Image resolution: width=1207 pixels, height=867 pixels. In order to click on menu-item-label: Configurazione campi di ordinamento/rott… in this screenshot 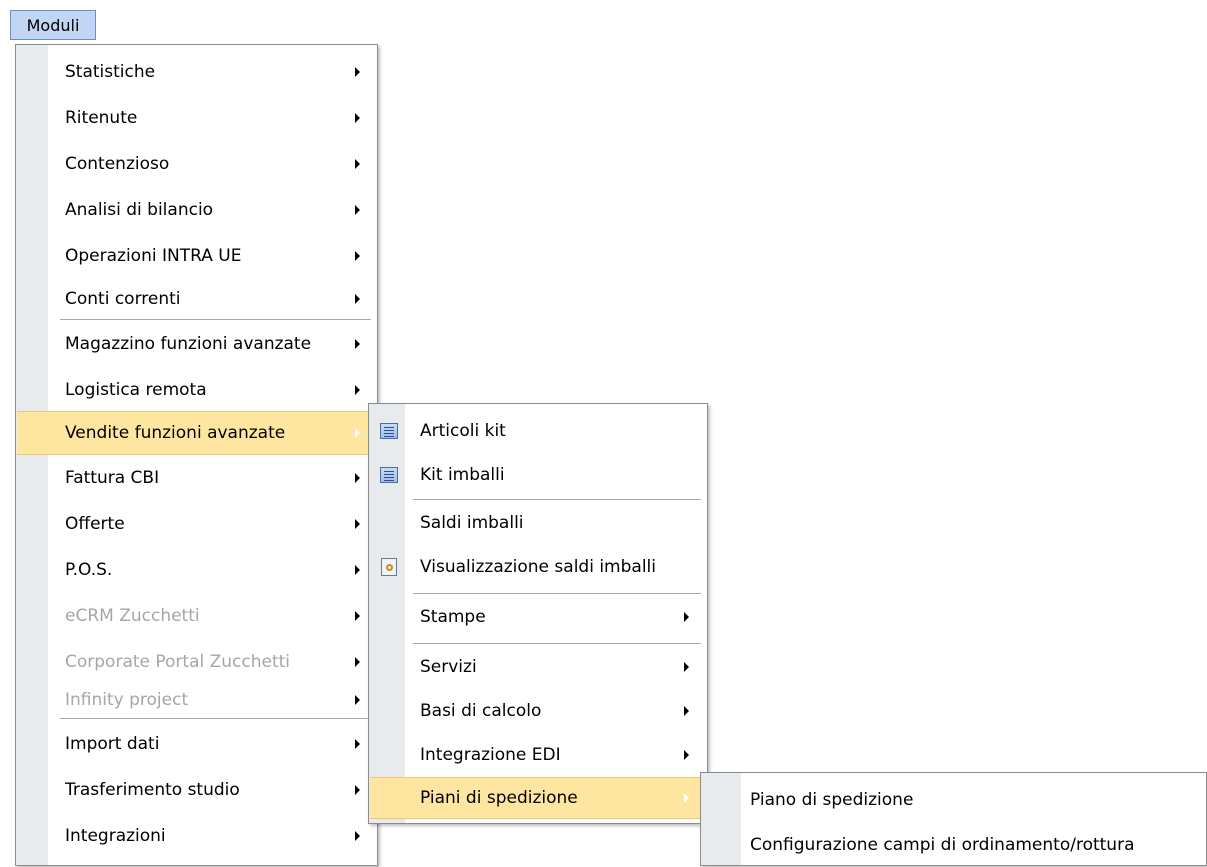, I will do `click(942, 845)`.